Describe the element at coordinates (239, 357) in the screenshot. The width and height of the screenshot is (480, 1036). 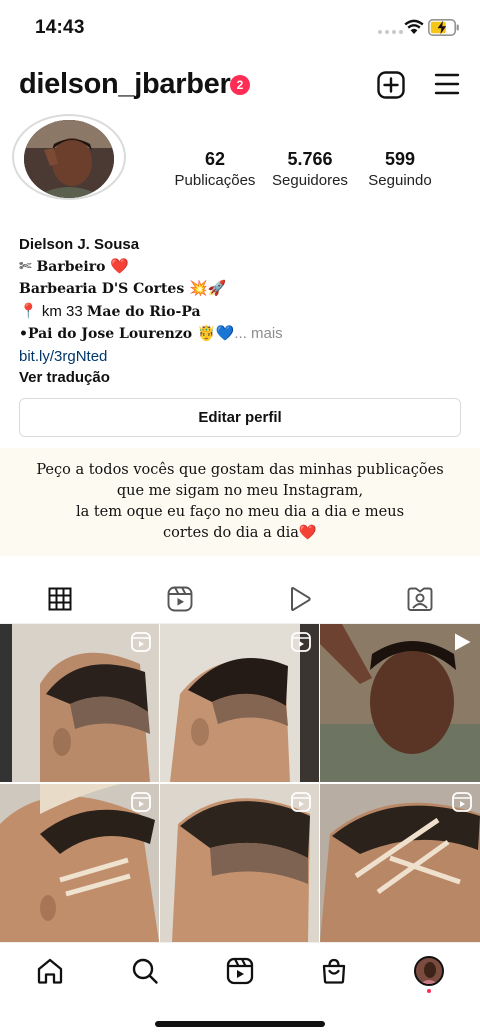
I see `bio-website-link: bit.ly/3rgNted` at that location.